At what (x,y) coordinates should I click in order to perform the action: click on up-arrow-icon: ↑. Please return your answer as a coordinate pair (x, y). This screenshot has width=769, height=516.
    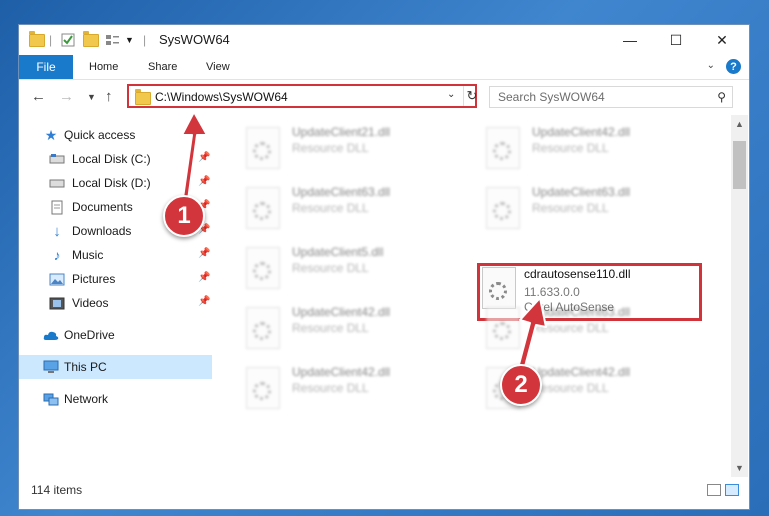
    Looking at the image, I should click on (109, 96).